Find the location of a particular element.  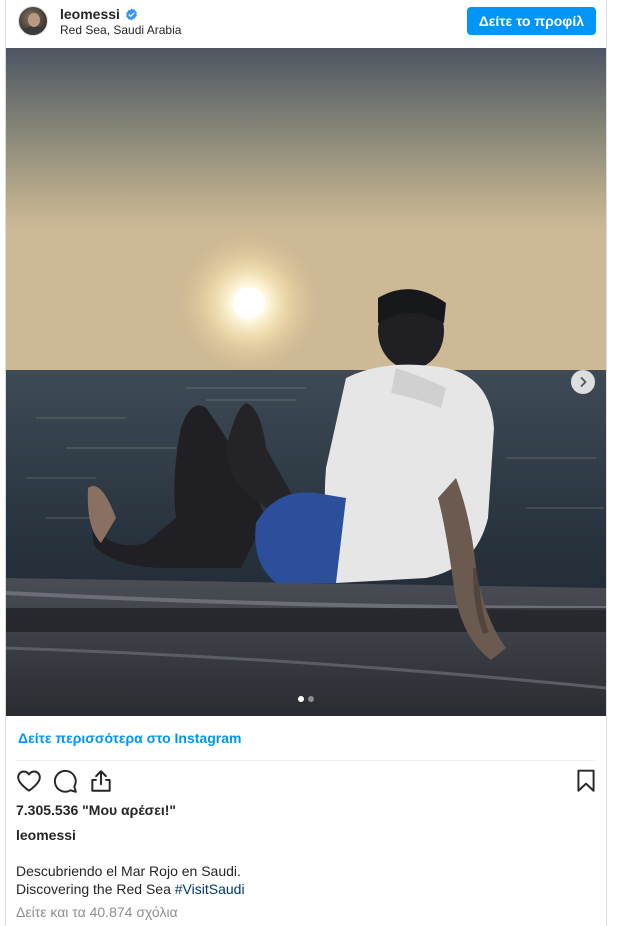

see-more-on-instagram-link: Δείτε περισσότερα στο Instagram is located at coordinates (129, 738).